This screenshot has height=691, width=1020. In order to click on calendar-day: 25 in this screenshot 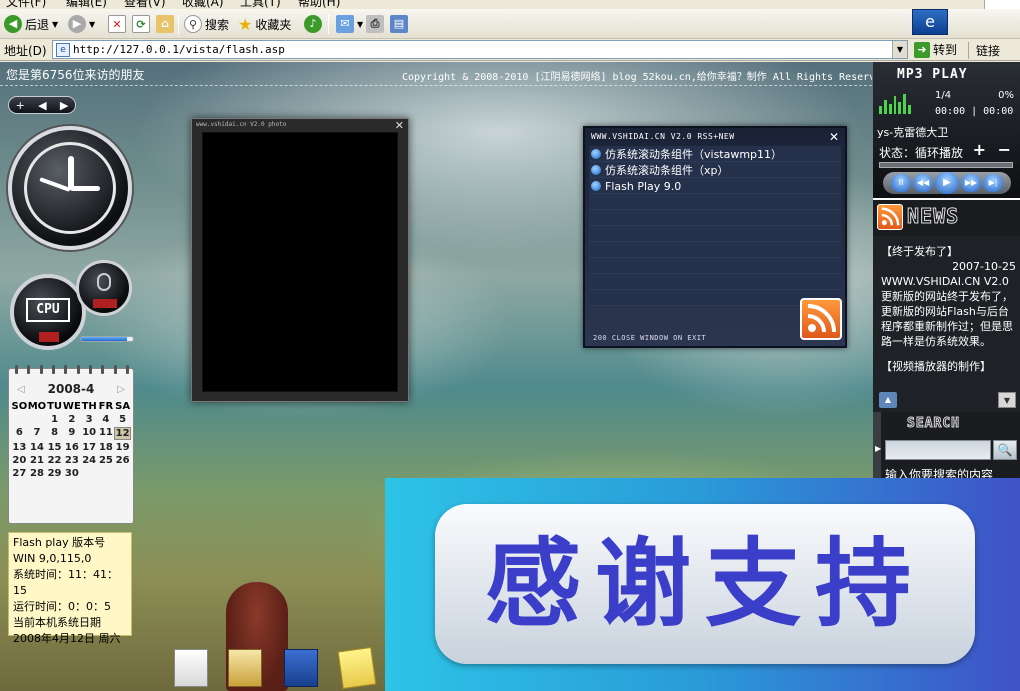, I will do `click(106, 460)`.